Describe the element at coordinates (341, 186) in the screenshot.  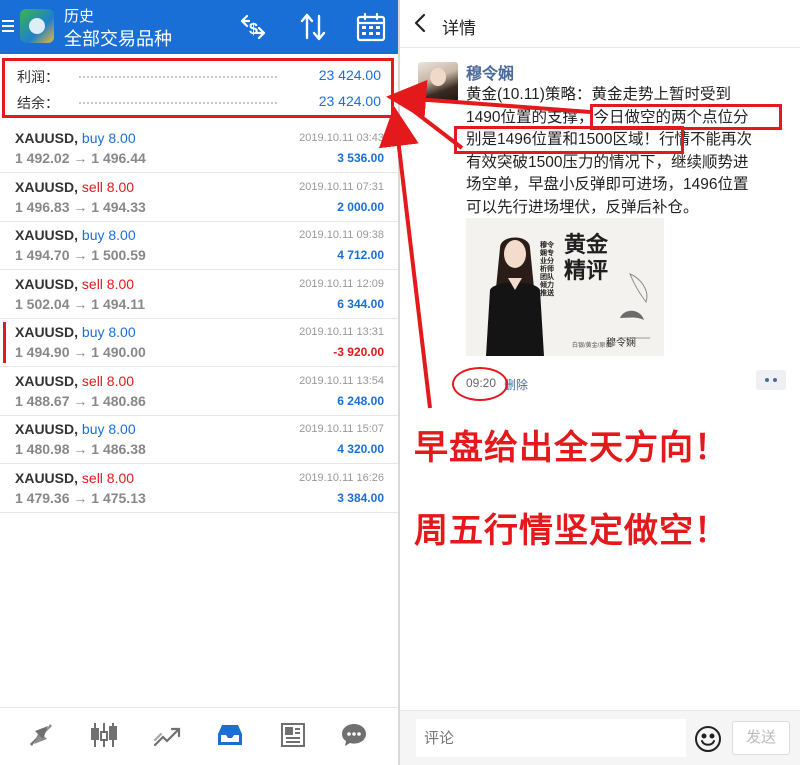
I see `trade-time: 2019.10.11 07:31` at that location.